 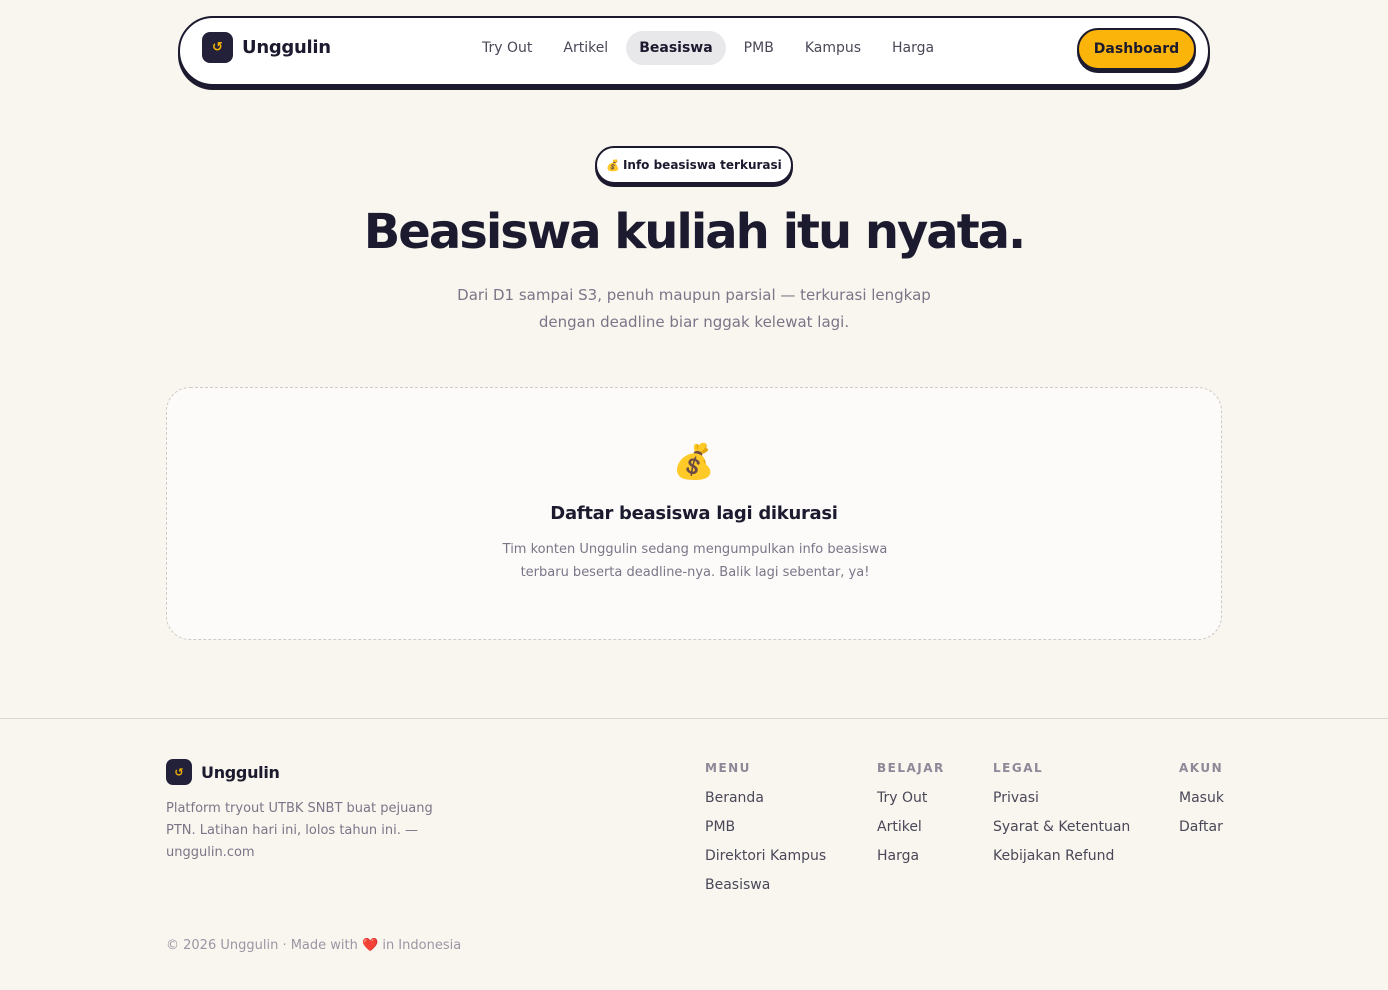 I want to click on brand-logo-link: ↺ Unggulin, so click(x=266, y=47).